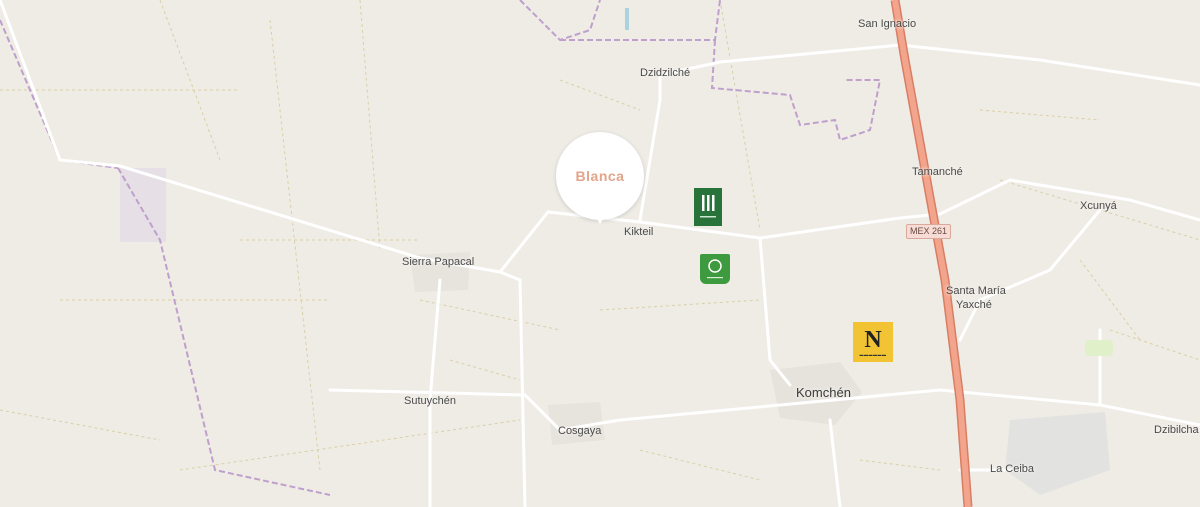  Describe the element at coordinates (823, 392) in the screenshot. I see `place-label-komchen: Komchén` at that location.